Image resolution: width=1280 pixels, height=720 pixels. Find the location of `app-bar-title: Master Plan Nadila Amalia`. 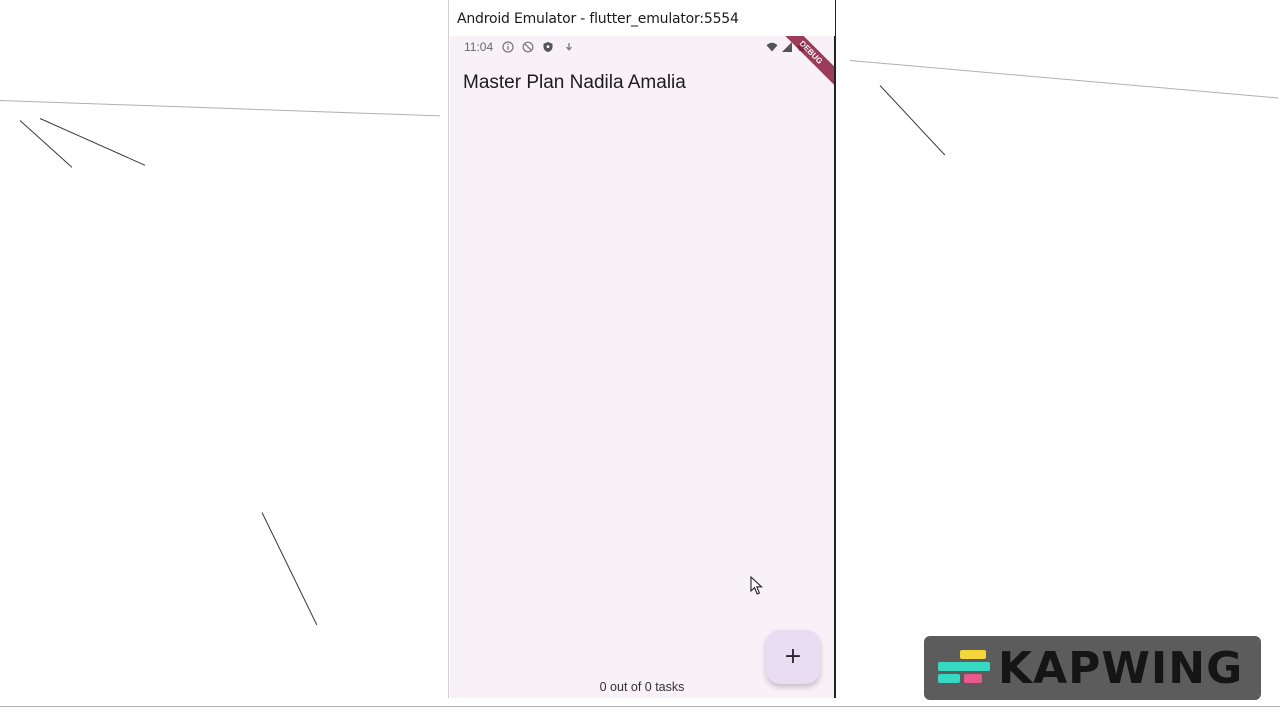

app-bar-title: Master Plan Nadila Amalia is located at coordinates (574, 82).